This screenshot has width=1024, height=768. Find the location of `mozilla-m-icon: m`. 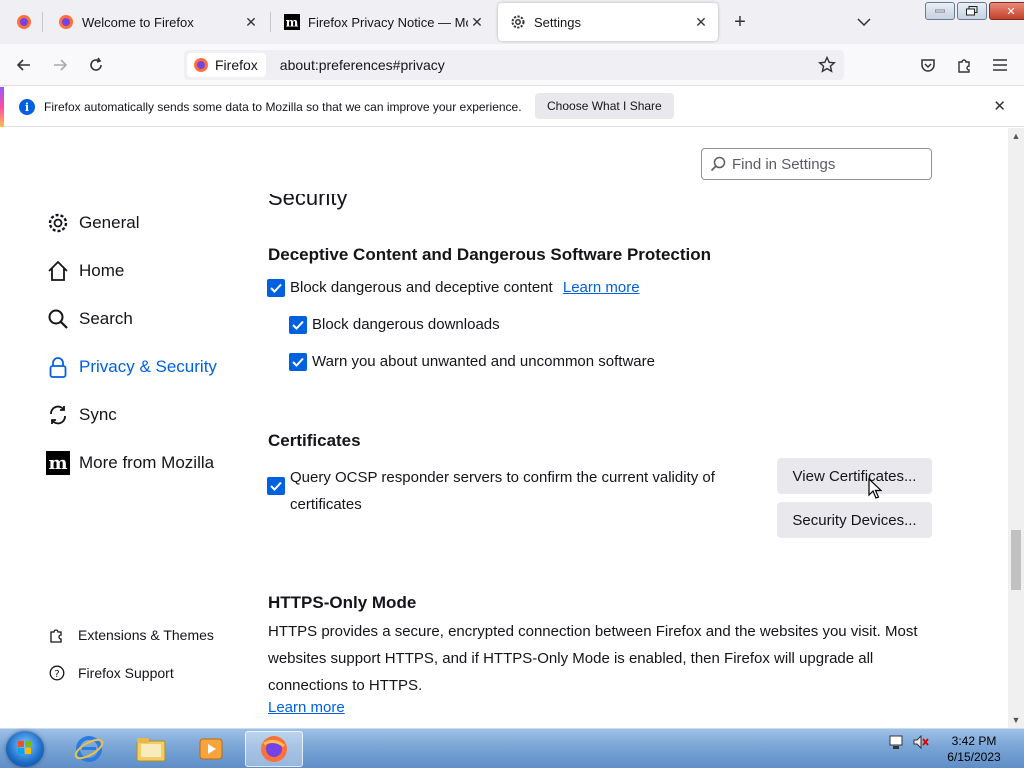

mozilla-m-icon: m is located at coordinates (292, 22).